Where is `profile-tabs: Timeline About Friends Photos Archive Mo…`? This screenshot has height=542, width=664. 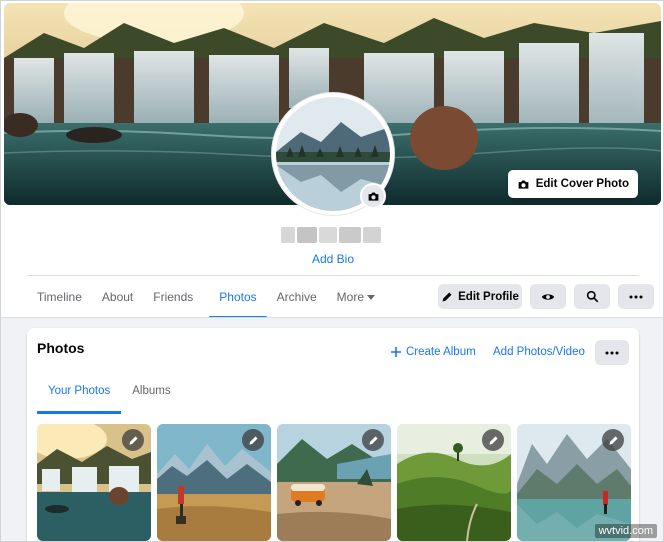 profile-tabs: Timeline About Friends Photos Archive Mo… is located at coordinates (206, 298).